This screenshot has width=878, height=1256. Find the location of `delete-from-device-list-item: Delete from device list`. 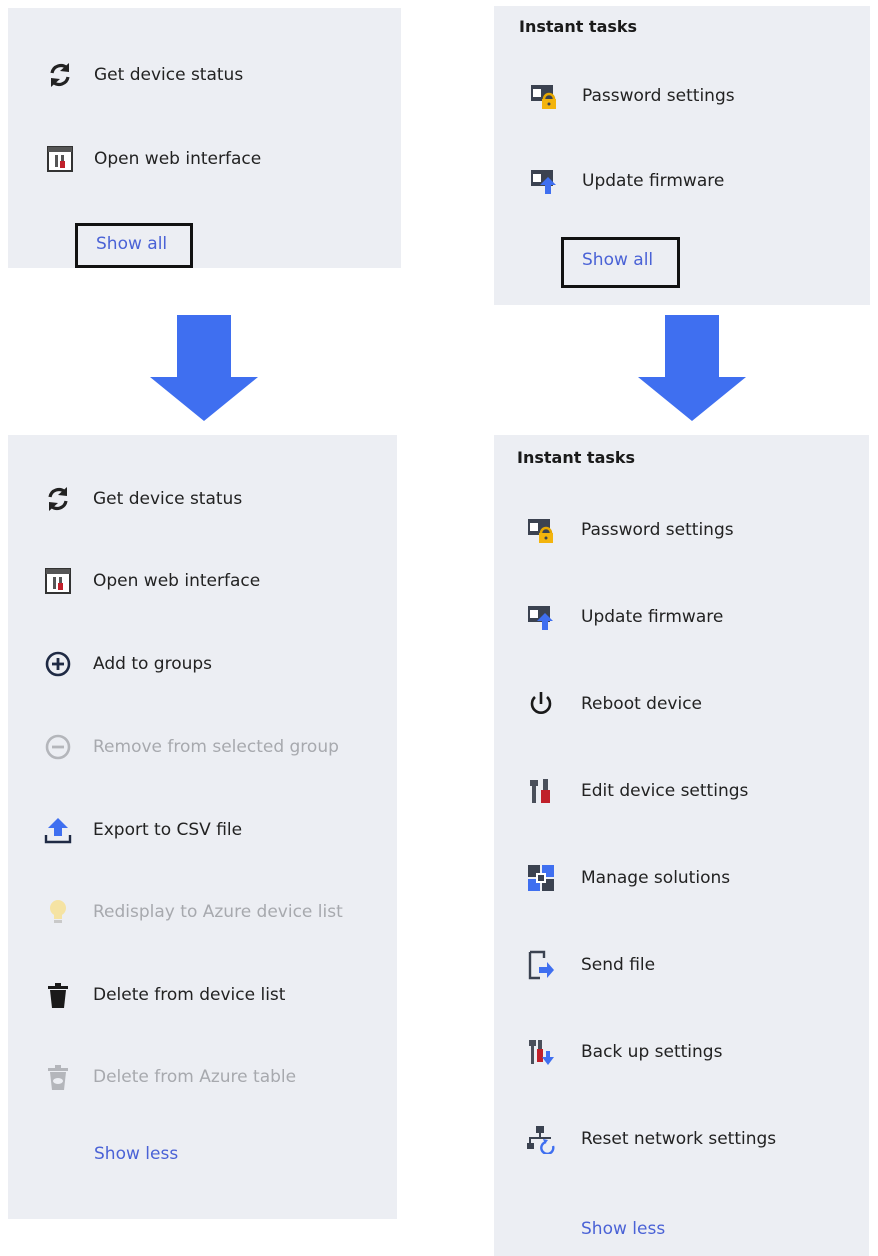

delete-from-device-list-item: Delete from device list is located at coordinates (164, 995).